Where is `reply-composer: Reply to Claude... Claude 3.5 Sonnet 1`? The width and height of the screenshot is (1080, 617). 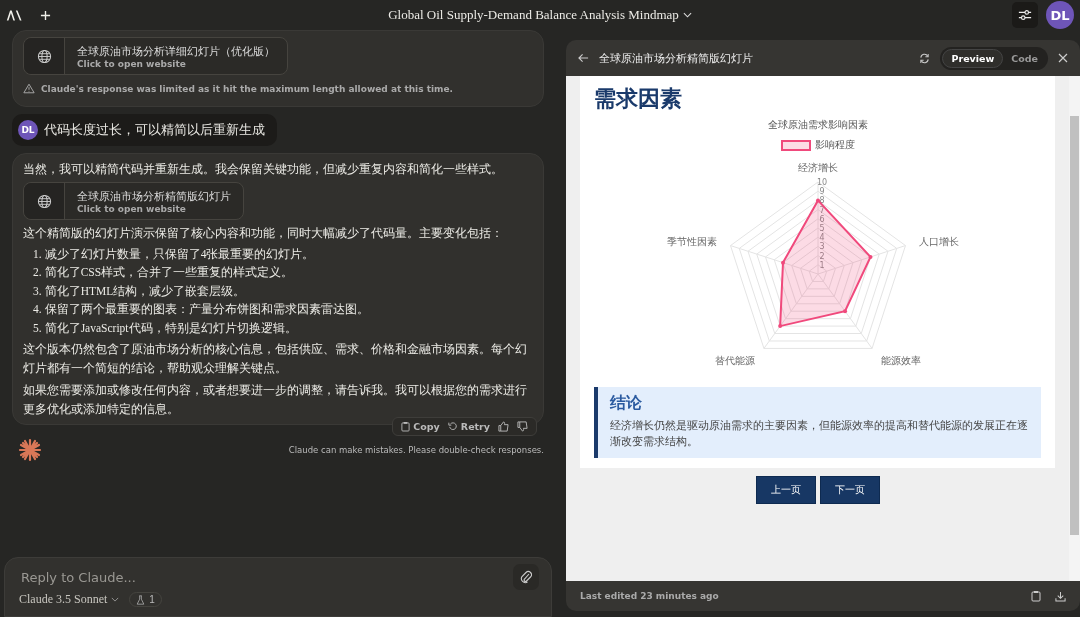 reply-composer: Reply to Claude... Claude 3.5 Sonnet 1 is located at coordinates (278, 587).